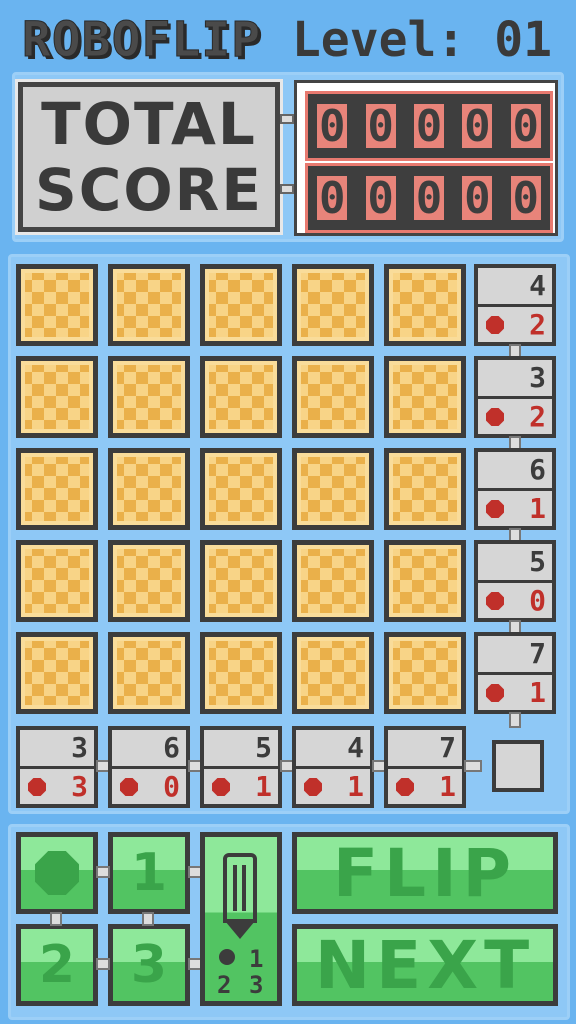 The width and height of the screenshot is (576, 1024). I want to click on octagon-bomb-icon, so click(57, 873).